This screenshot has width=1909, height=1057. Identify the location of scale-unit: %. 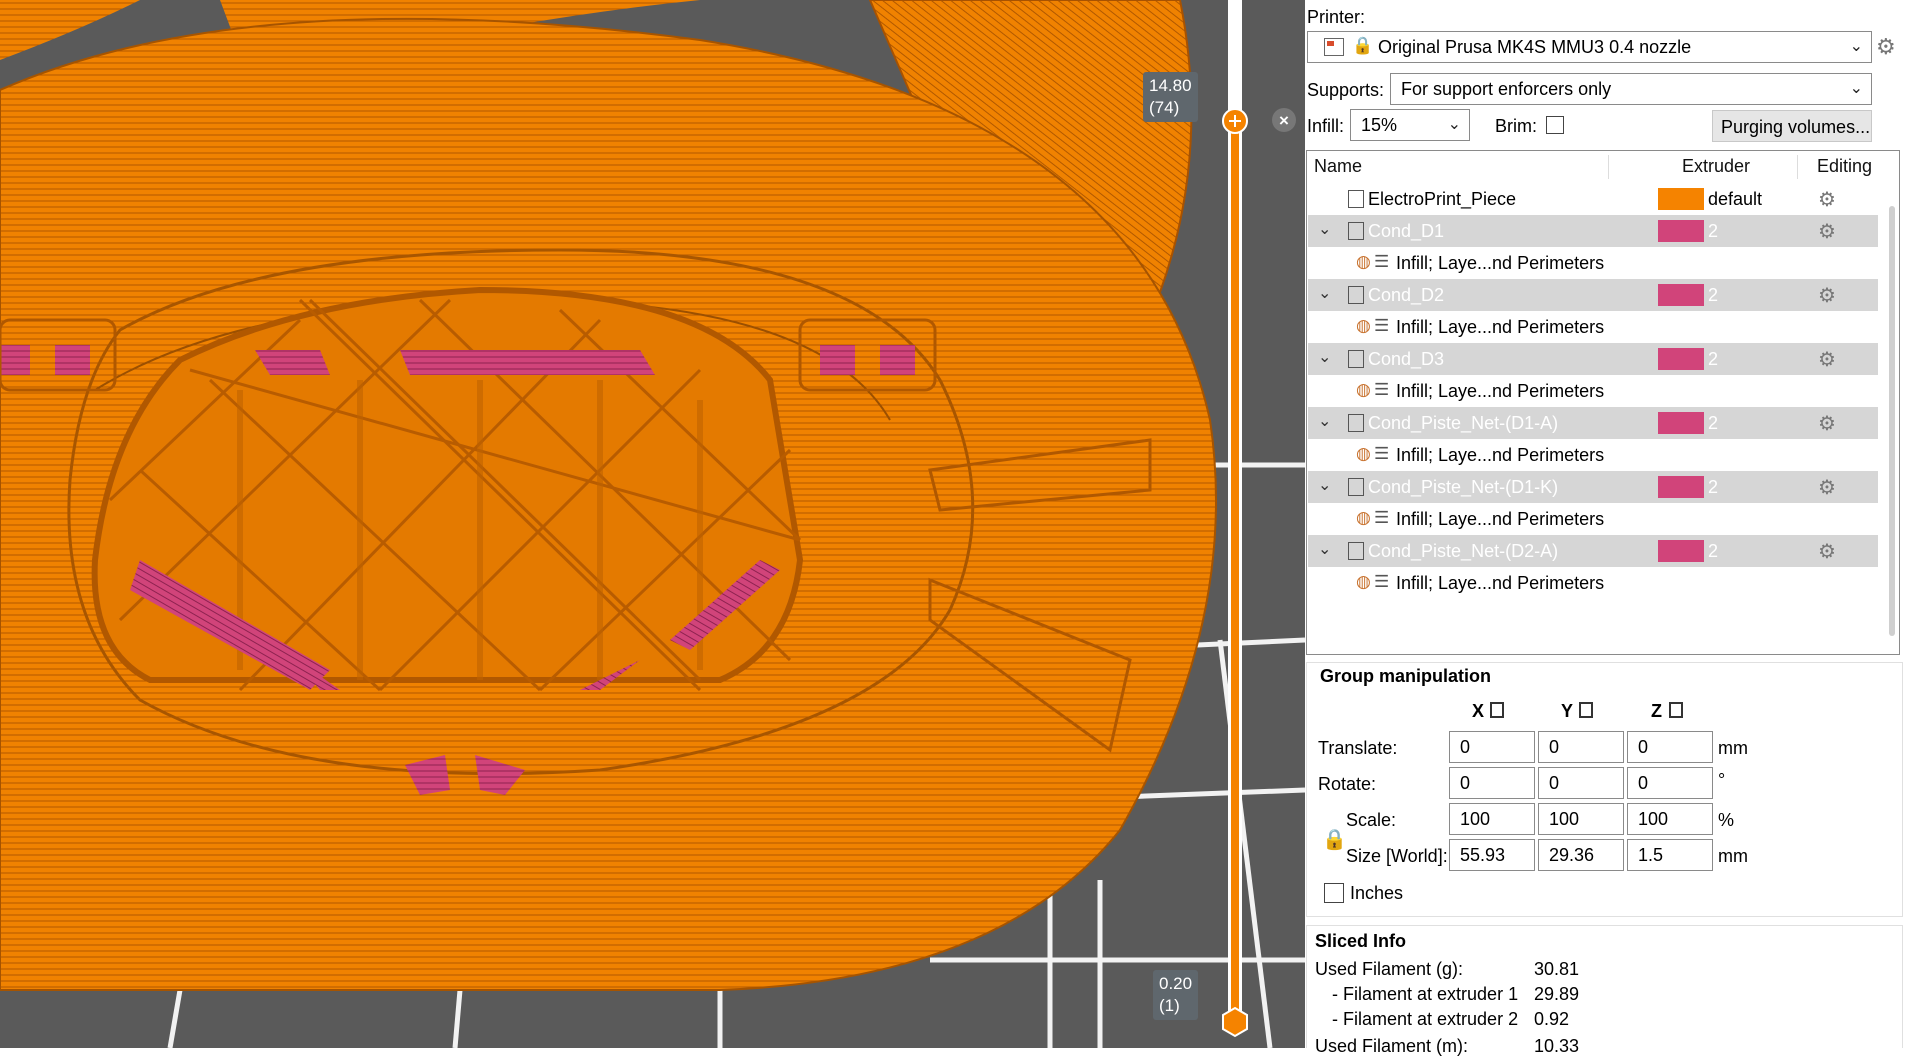
(1726, 820).